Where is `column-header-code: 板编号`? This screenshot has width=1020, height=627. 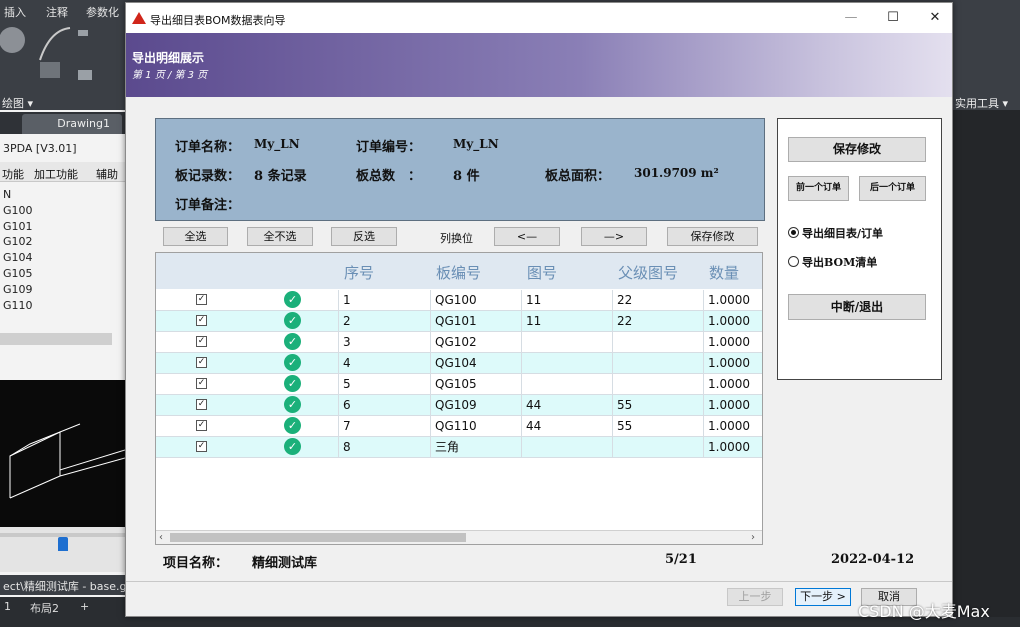
column-header-code: 板编号 is located at coordinates (458, 272).